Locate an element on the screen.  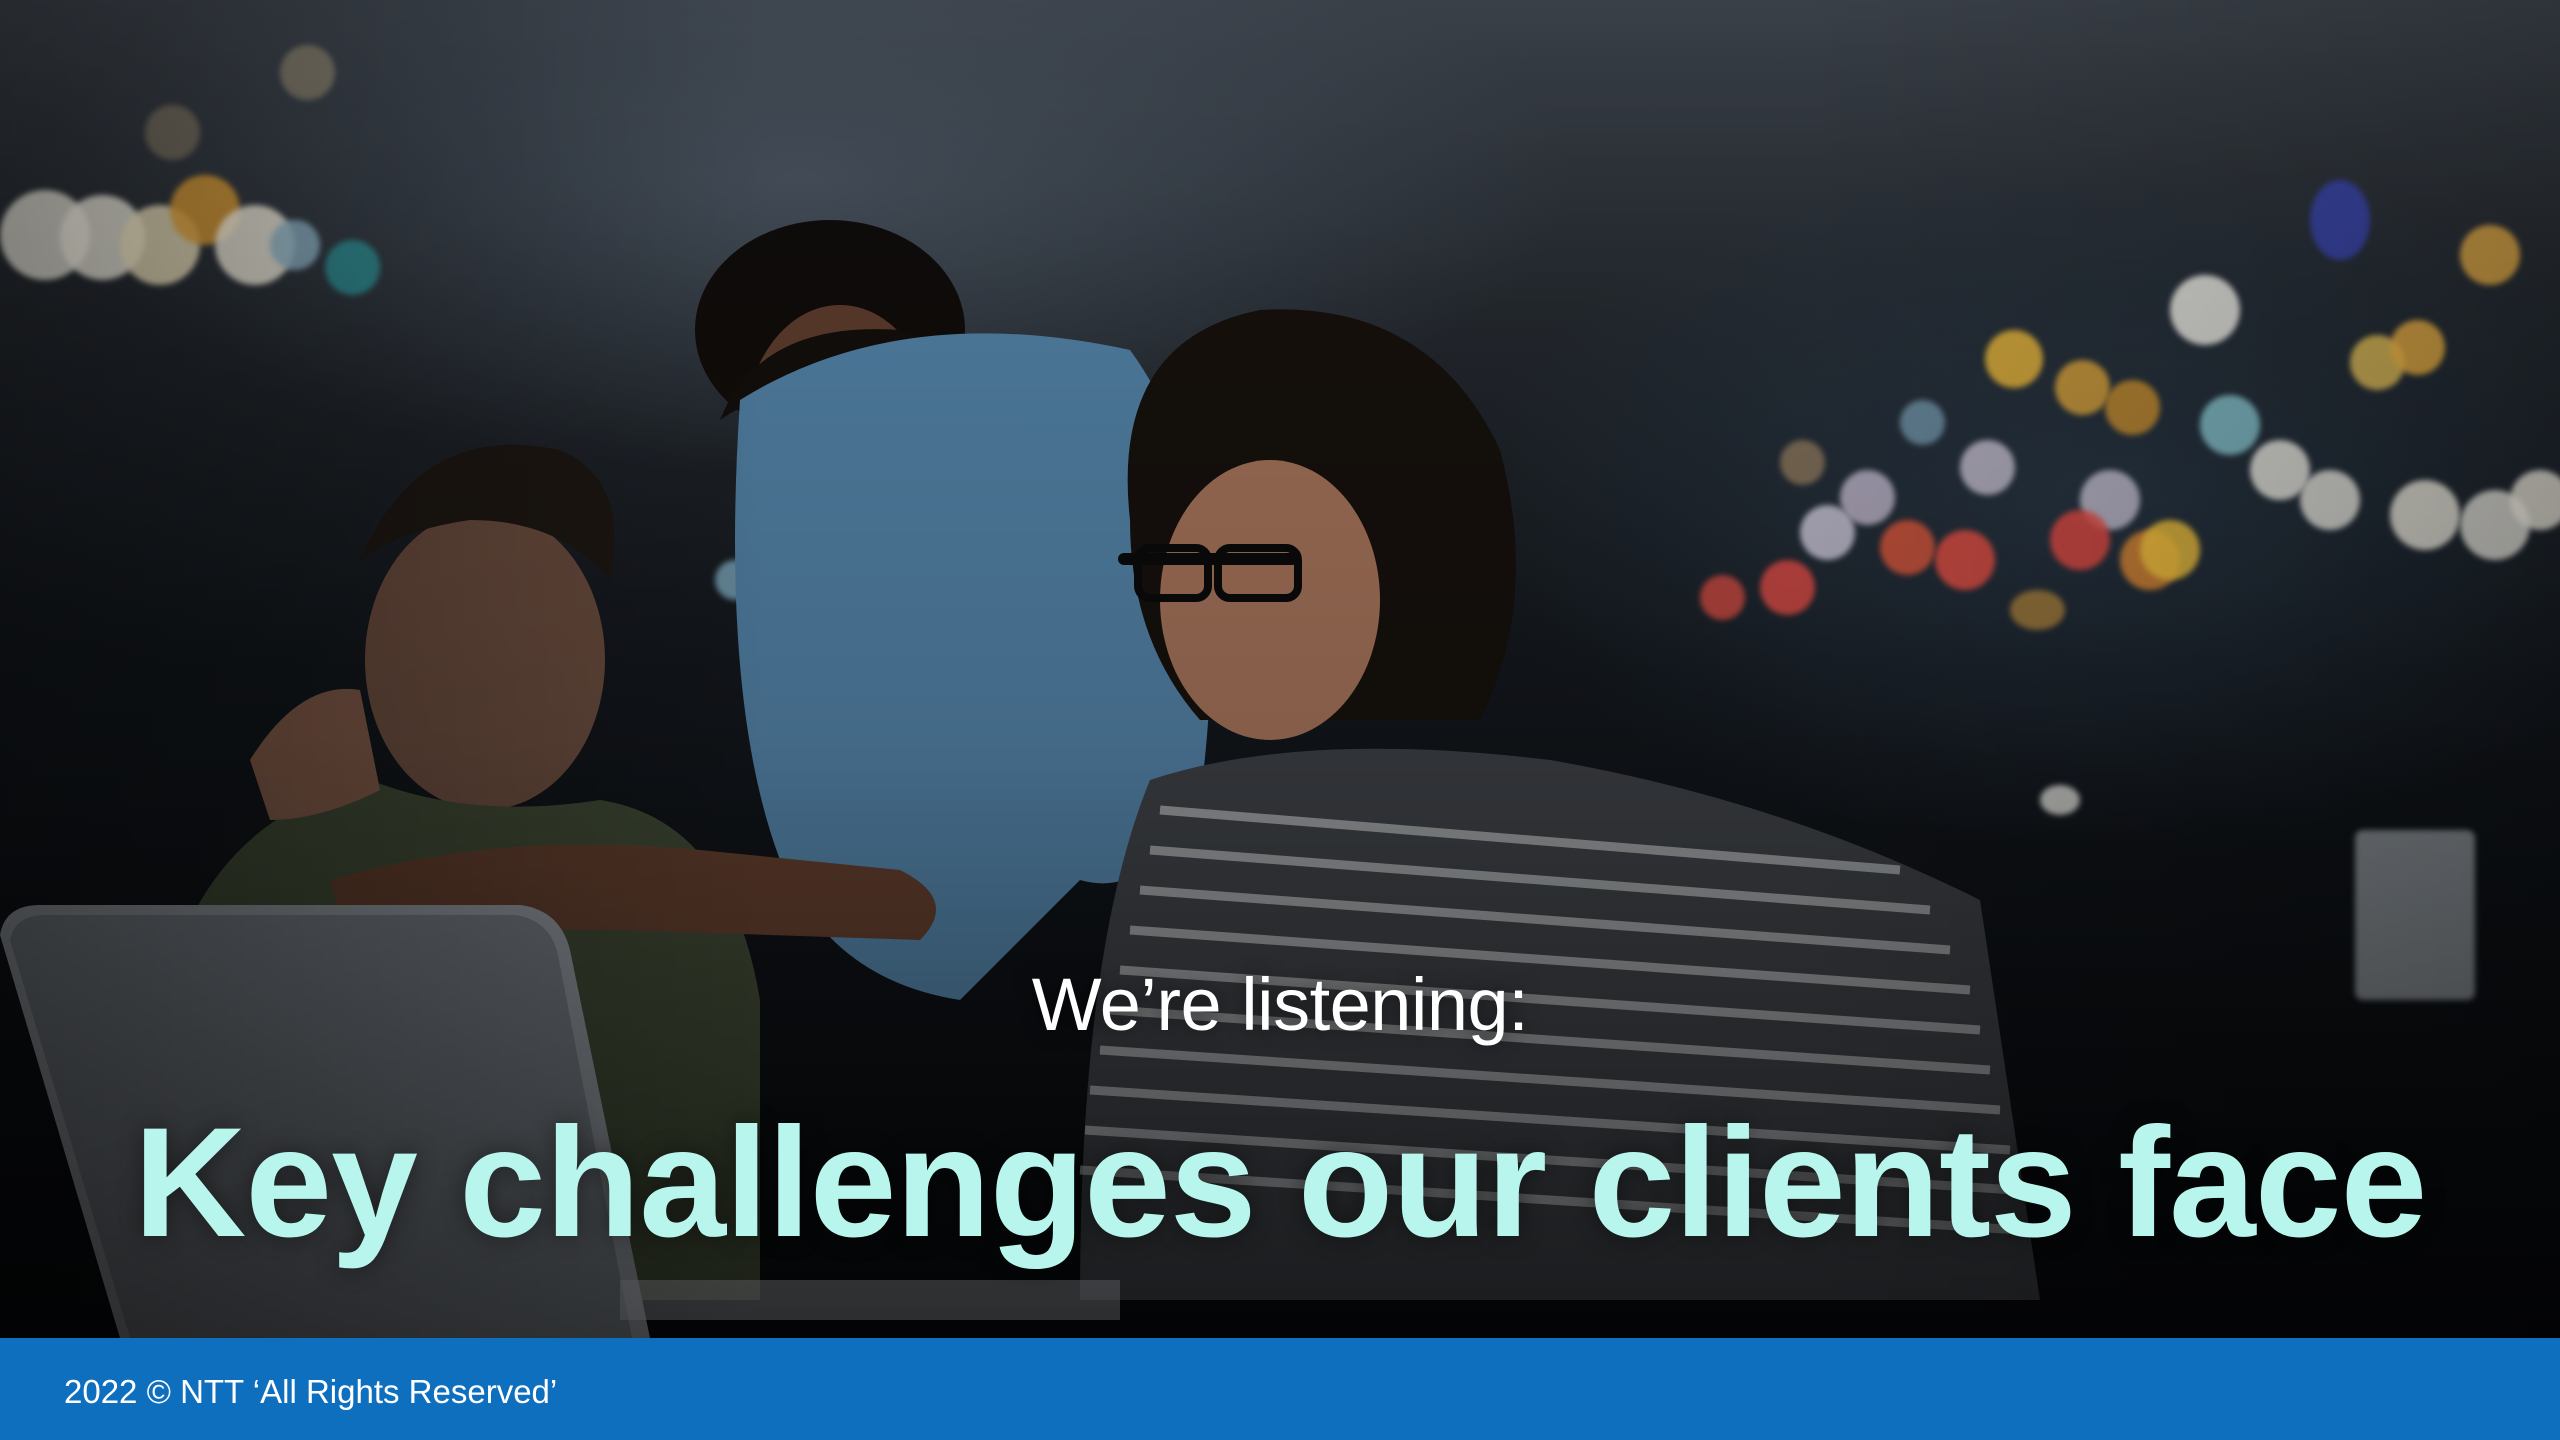
footer-bar: 2022 © NTT ‘All Rights Reserved’ is located at coordinates (1280, 1389).